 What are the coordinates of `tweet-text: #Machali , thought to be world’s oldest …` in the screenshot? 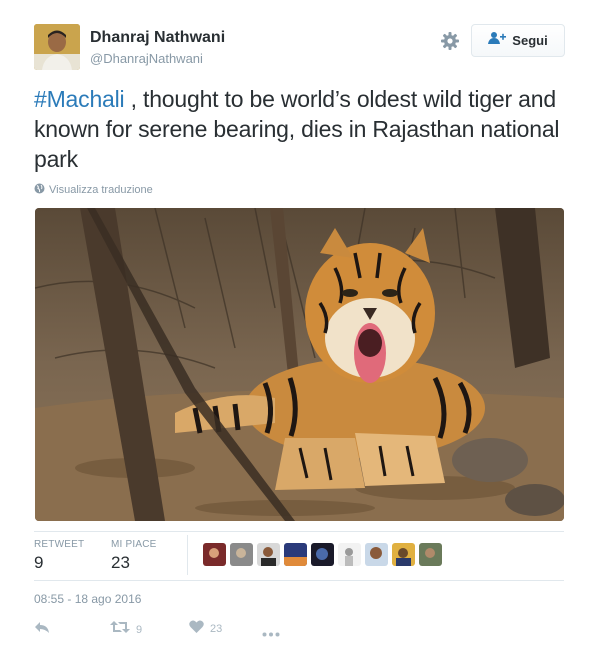 It's located at (299, 129).